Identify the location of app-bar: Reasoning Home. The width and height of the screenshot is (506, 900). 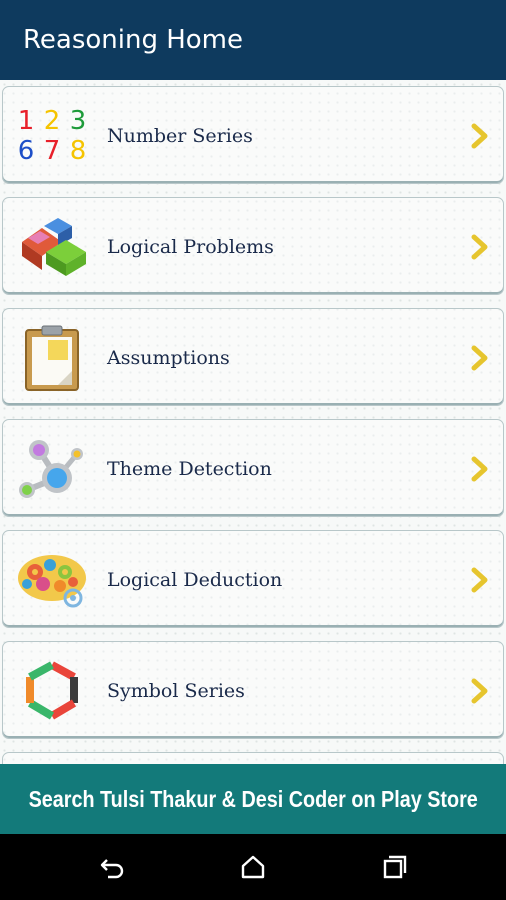
(253, 40).